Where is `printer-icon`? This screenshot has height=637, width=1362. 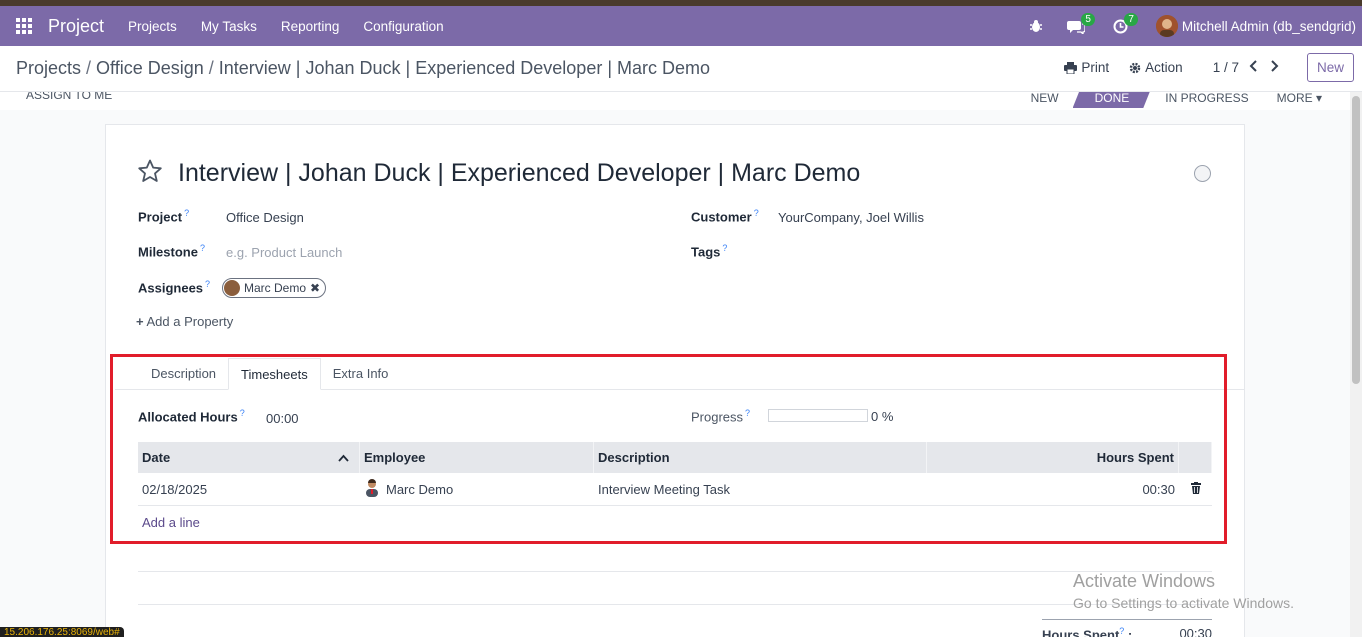
printer-icon is located at coordinates (1071, 67).